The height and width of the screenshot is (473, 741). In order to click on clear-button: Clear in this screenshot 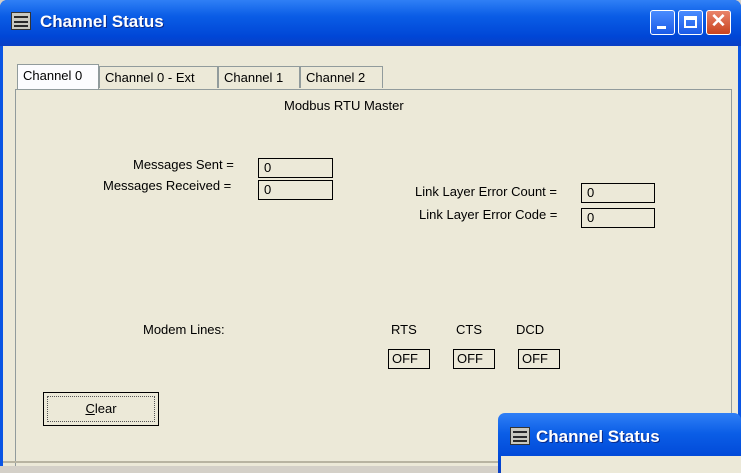, I will do `click(101, 409)`.